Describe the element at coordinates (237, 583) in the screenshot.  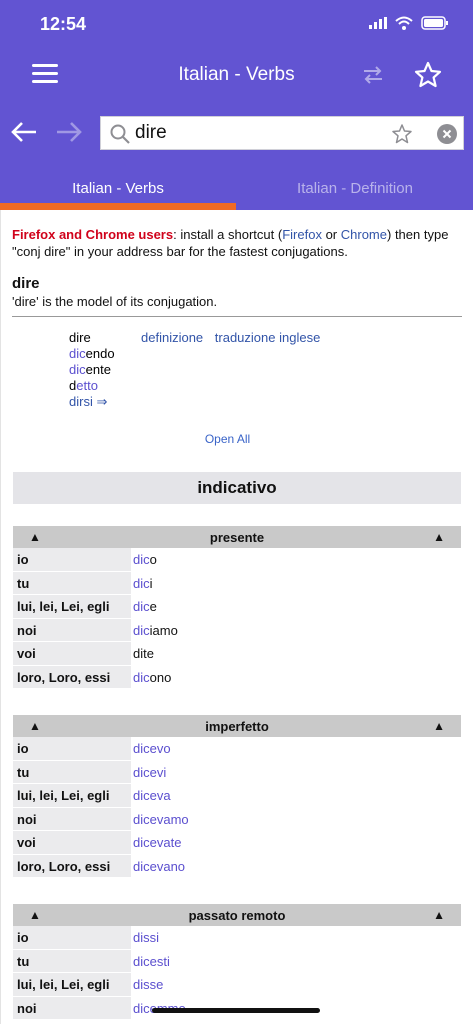
I see `conjugation-row: tu dici` at that location.